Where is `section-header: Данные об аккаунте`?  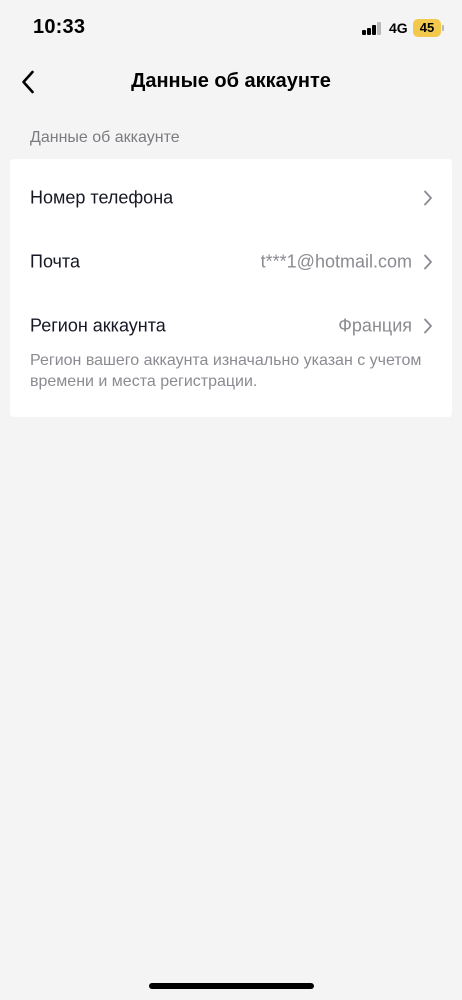
section-header: Данные об аккаунте is located at coordinates (105, 137).